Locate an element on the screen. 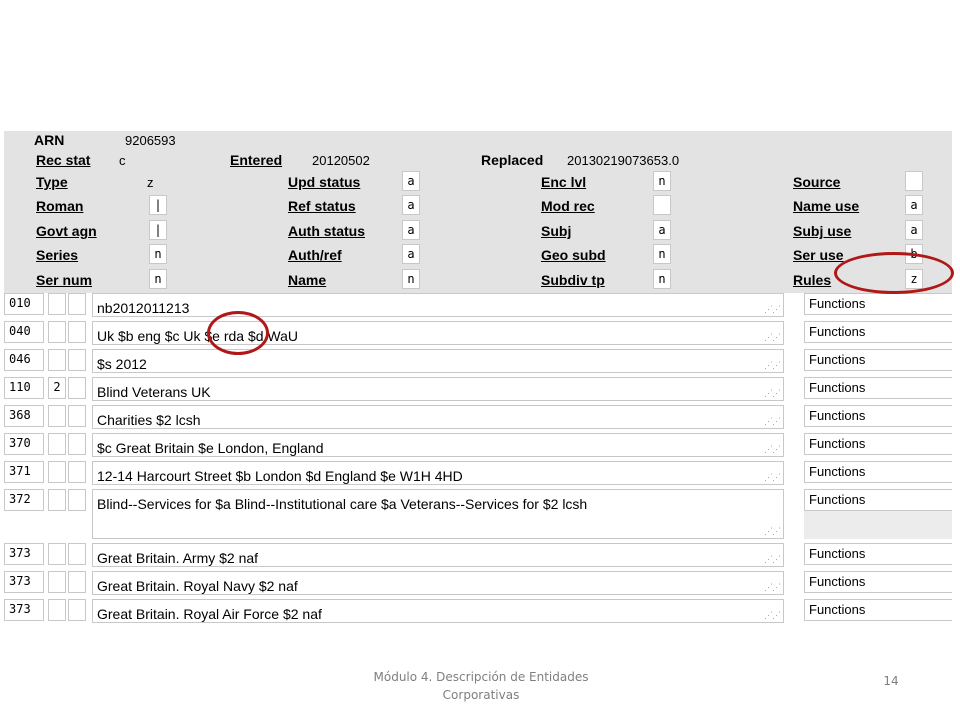  type-label: Type is located at coordinates (52, 182).